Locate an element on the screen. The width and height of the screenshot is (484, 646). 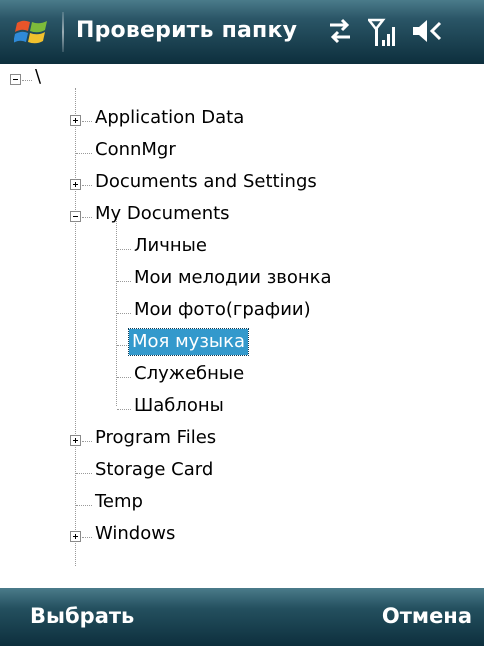
windows-start-logo-icon is located at coordinates (32, 32).